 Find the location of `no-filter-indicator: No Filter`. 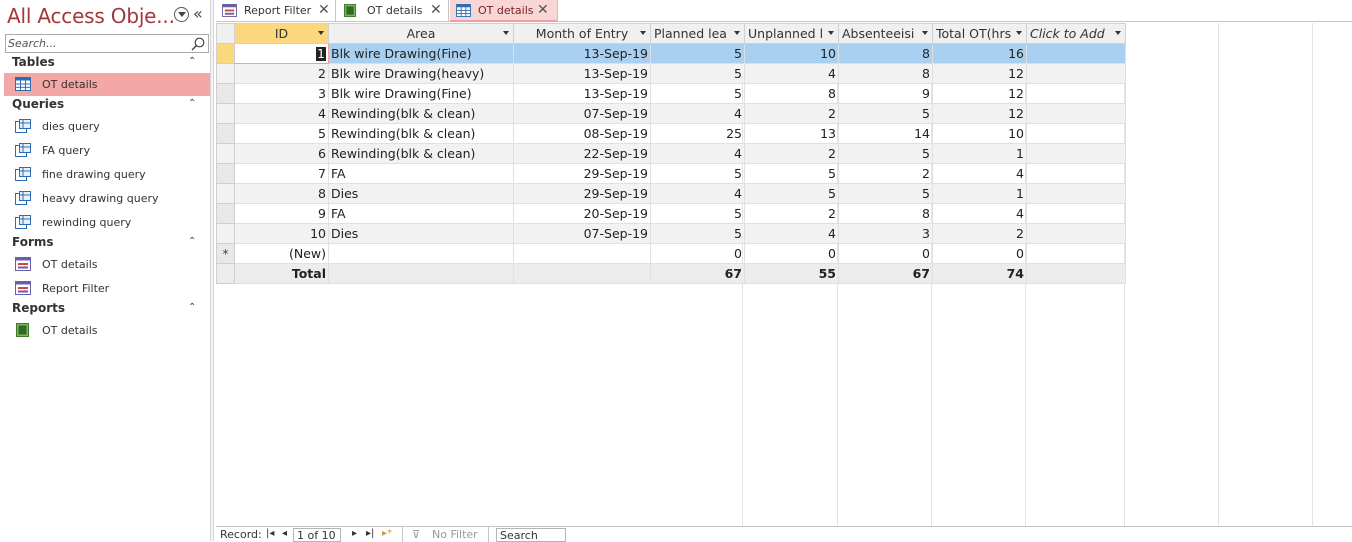

no-filter-indicator: No Filter is located at coordinates (455, 534).